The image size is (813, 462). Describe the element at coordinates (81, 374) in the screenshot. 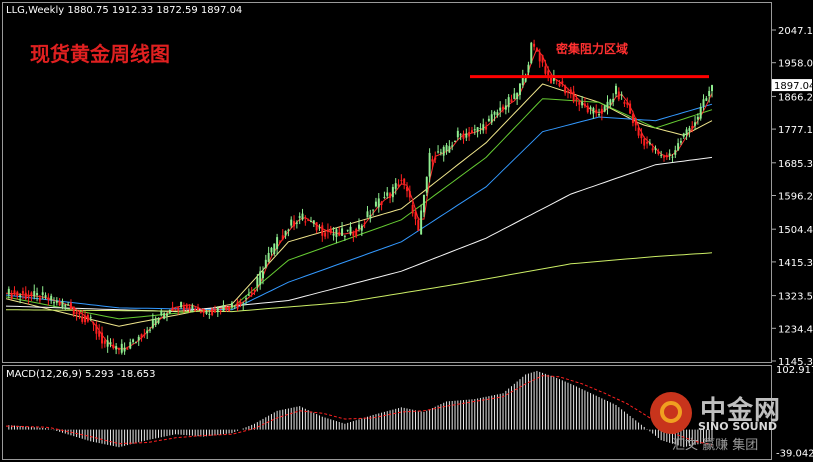

I see `macd-label: MACD(12,26,9) 5.293 -18.653` at that location.